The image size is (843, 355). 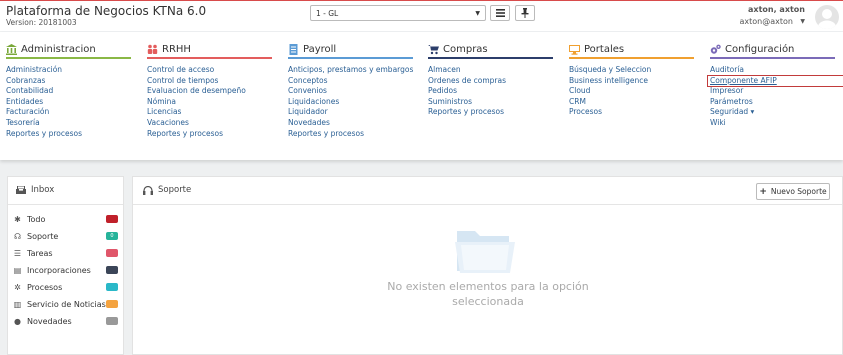 What do you see at coordinates (112, 287) in the screenshot?
I see `inbox-badge-procesos` at bounding box center [112, 287].